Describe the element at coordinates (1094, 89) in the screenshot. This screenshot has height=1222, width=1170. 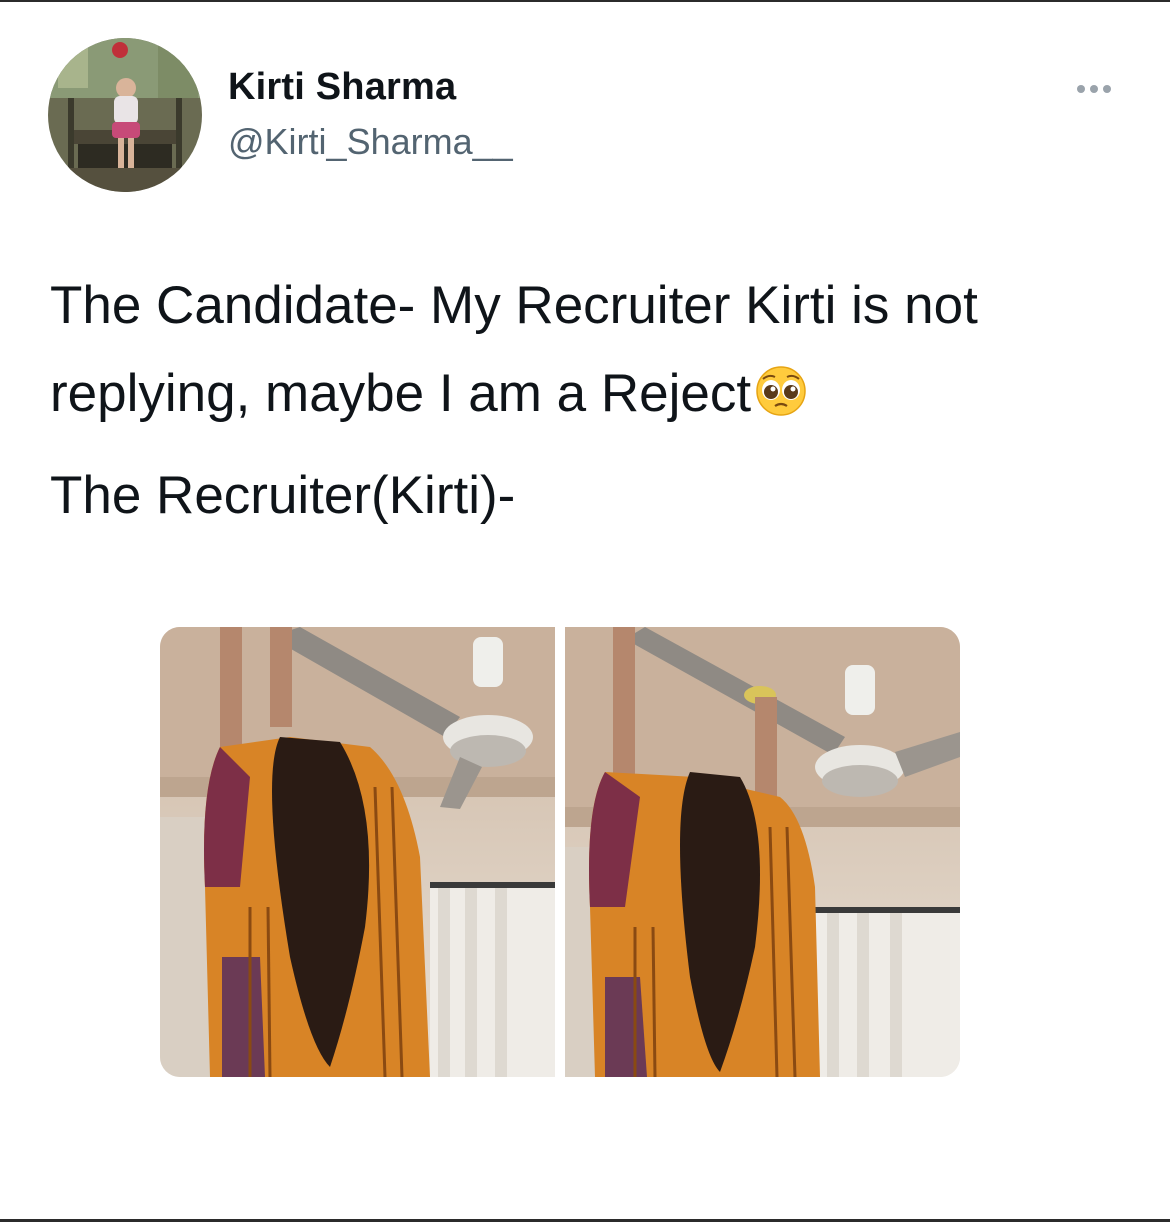
I see `more-options-icon` at that location.